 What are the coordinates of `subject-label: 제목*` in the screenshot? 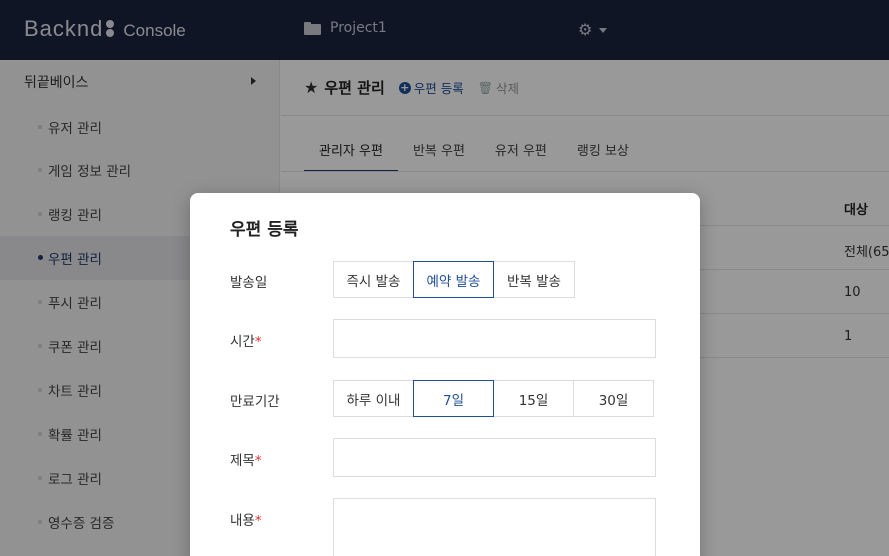 It's located at (246, 461).